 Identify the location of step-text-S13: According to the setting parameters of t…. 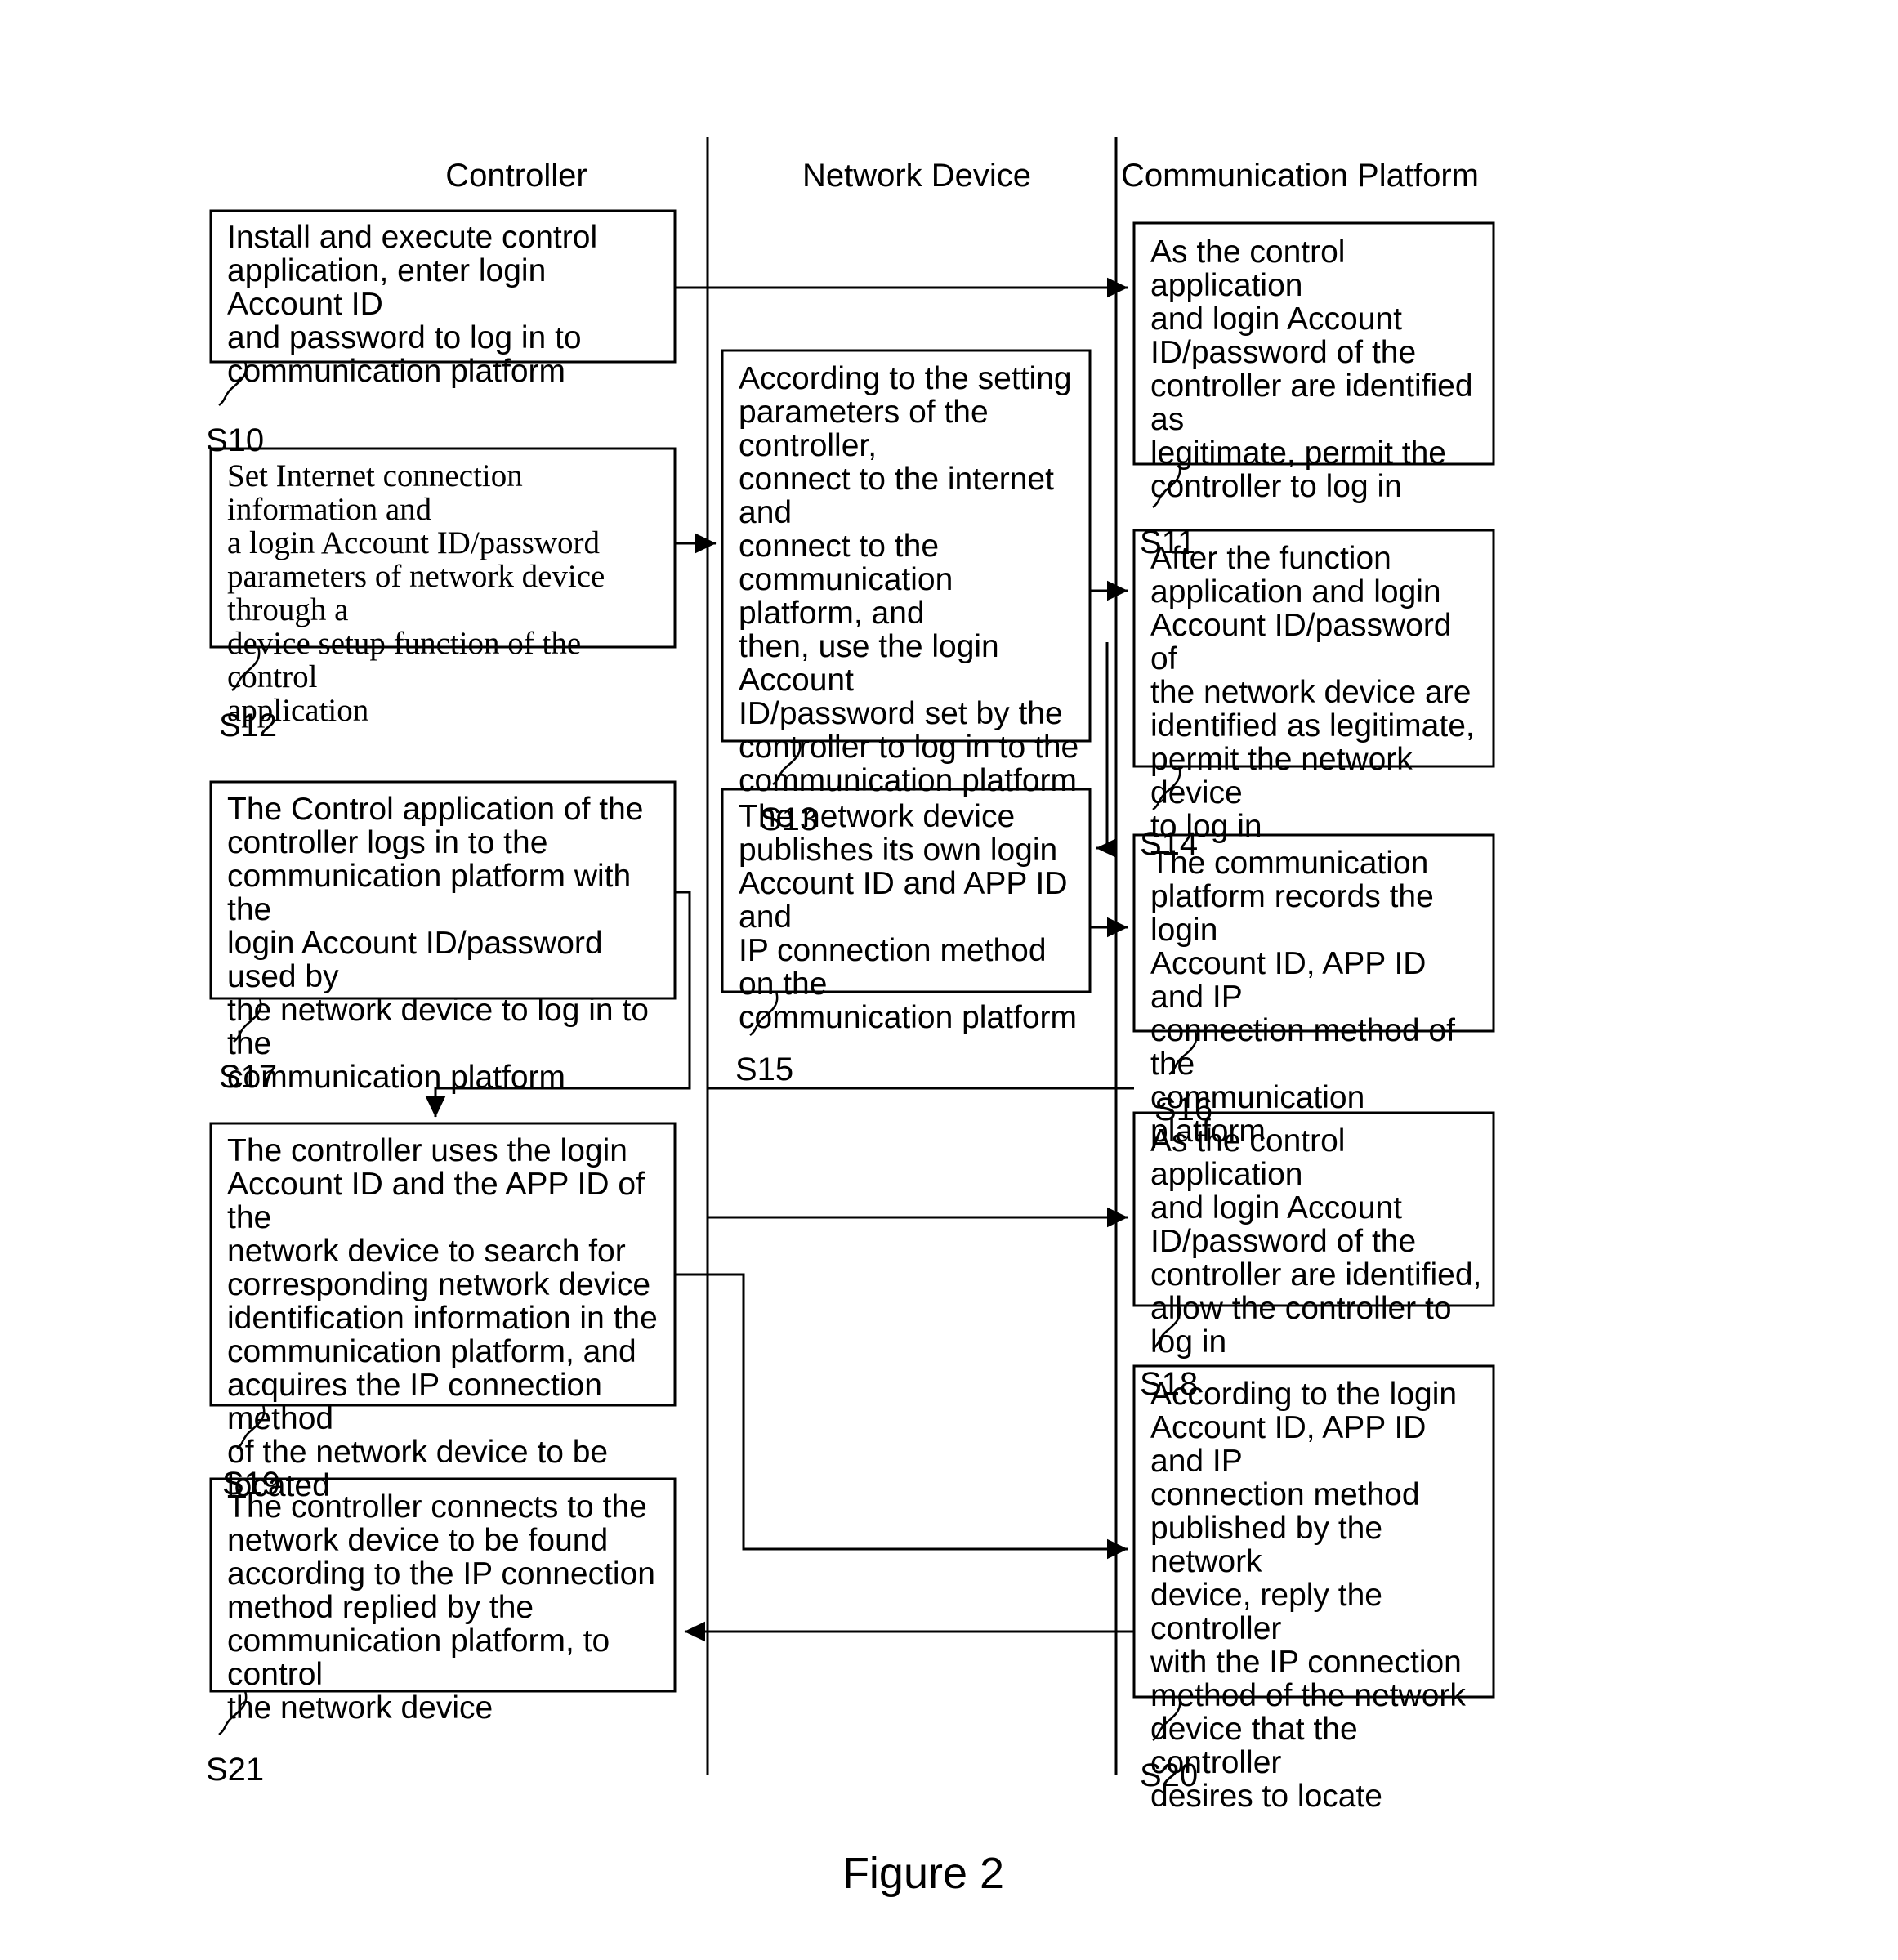
(909, 580).